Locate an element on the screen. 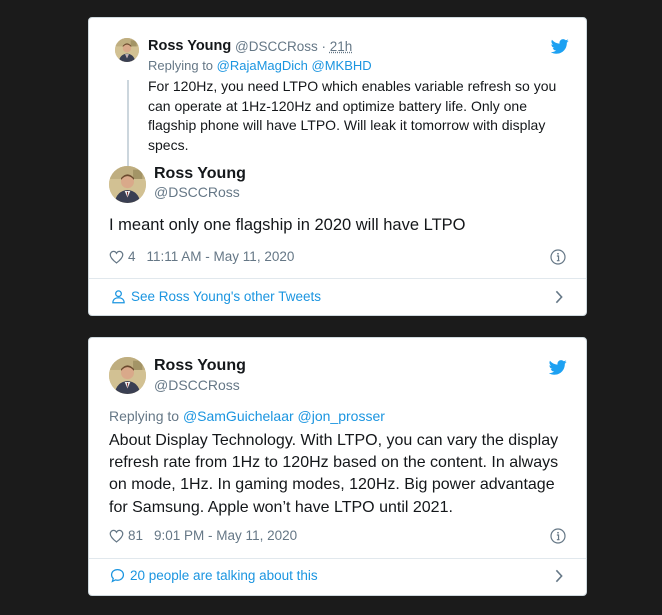 The width and height of the screenshot is (662, 615). quoted-avatar is located at coordinates (127, 50).